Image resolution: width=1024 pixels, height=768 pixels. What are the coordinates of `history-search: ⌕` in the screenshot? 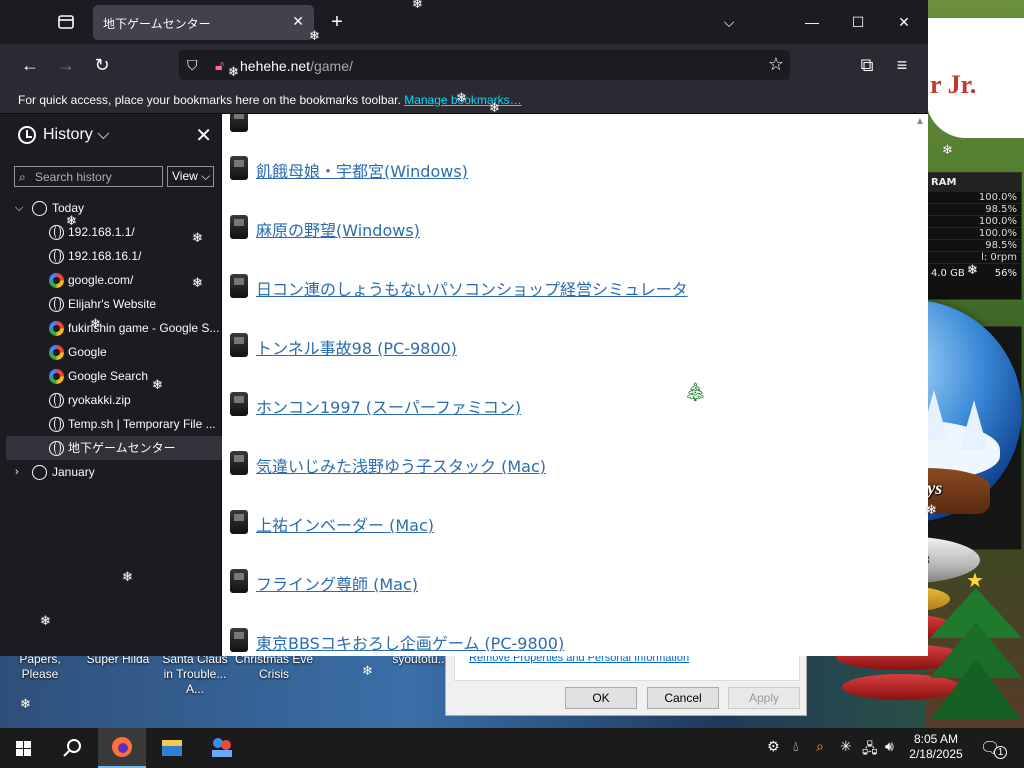 It's located at (88, 176).